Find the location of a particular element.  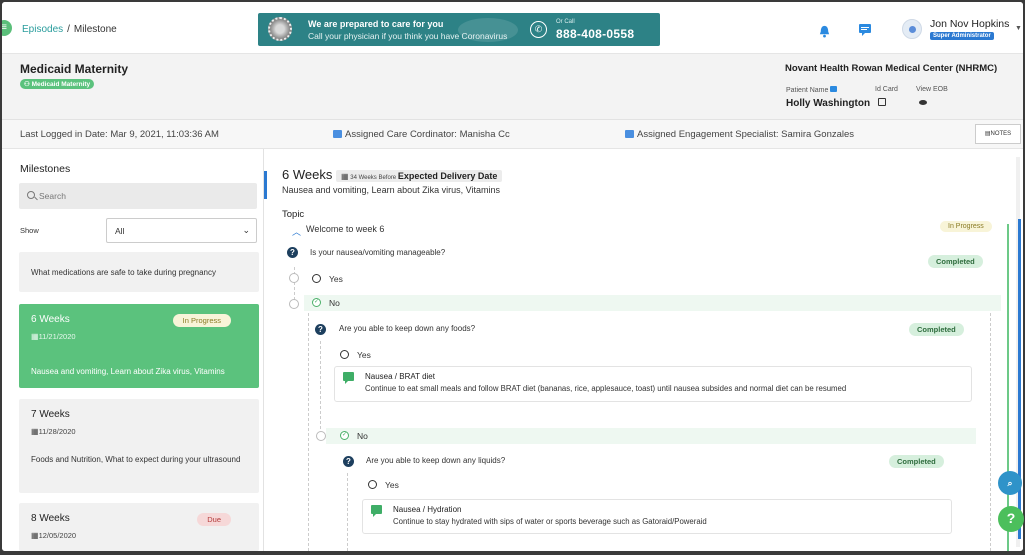

week-title: 6 Weeks is located at coordinates (307, 174).